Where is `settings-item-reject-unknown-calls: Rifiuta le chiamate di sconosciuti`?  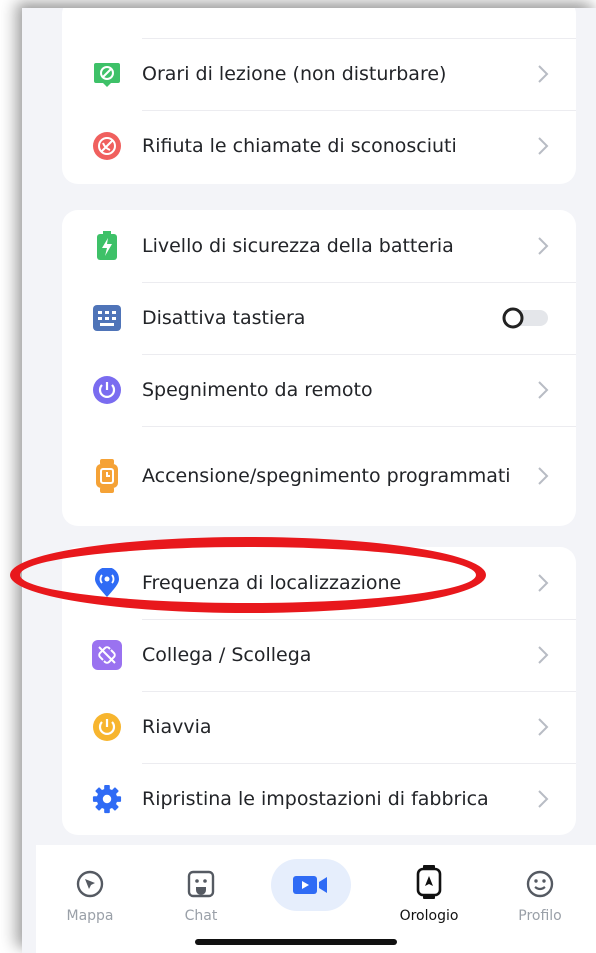
settings-item-reject-unknown-calls: Rifiuta le chiamate di sconosciuti is located at coordinates (319, 146).